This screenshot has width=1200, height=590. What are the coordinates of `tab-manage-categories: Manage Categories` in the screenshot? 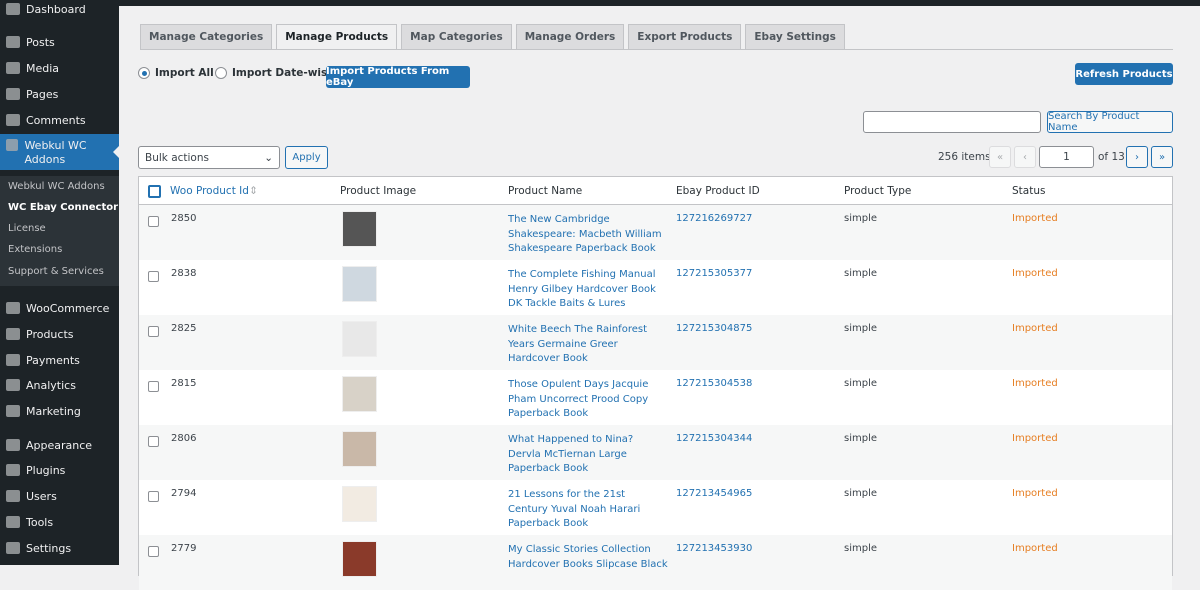 It's located at (206, 37).